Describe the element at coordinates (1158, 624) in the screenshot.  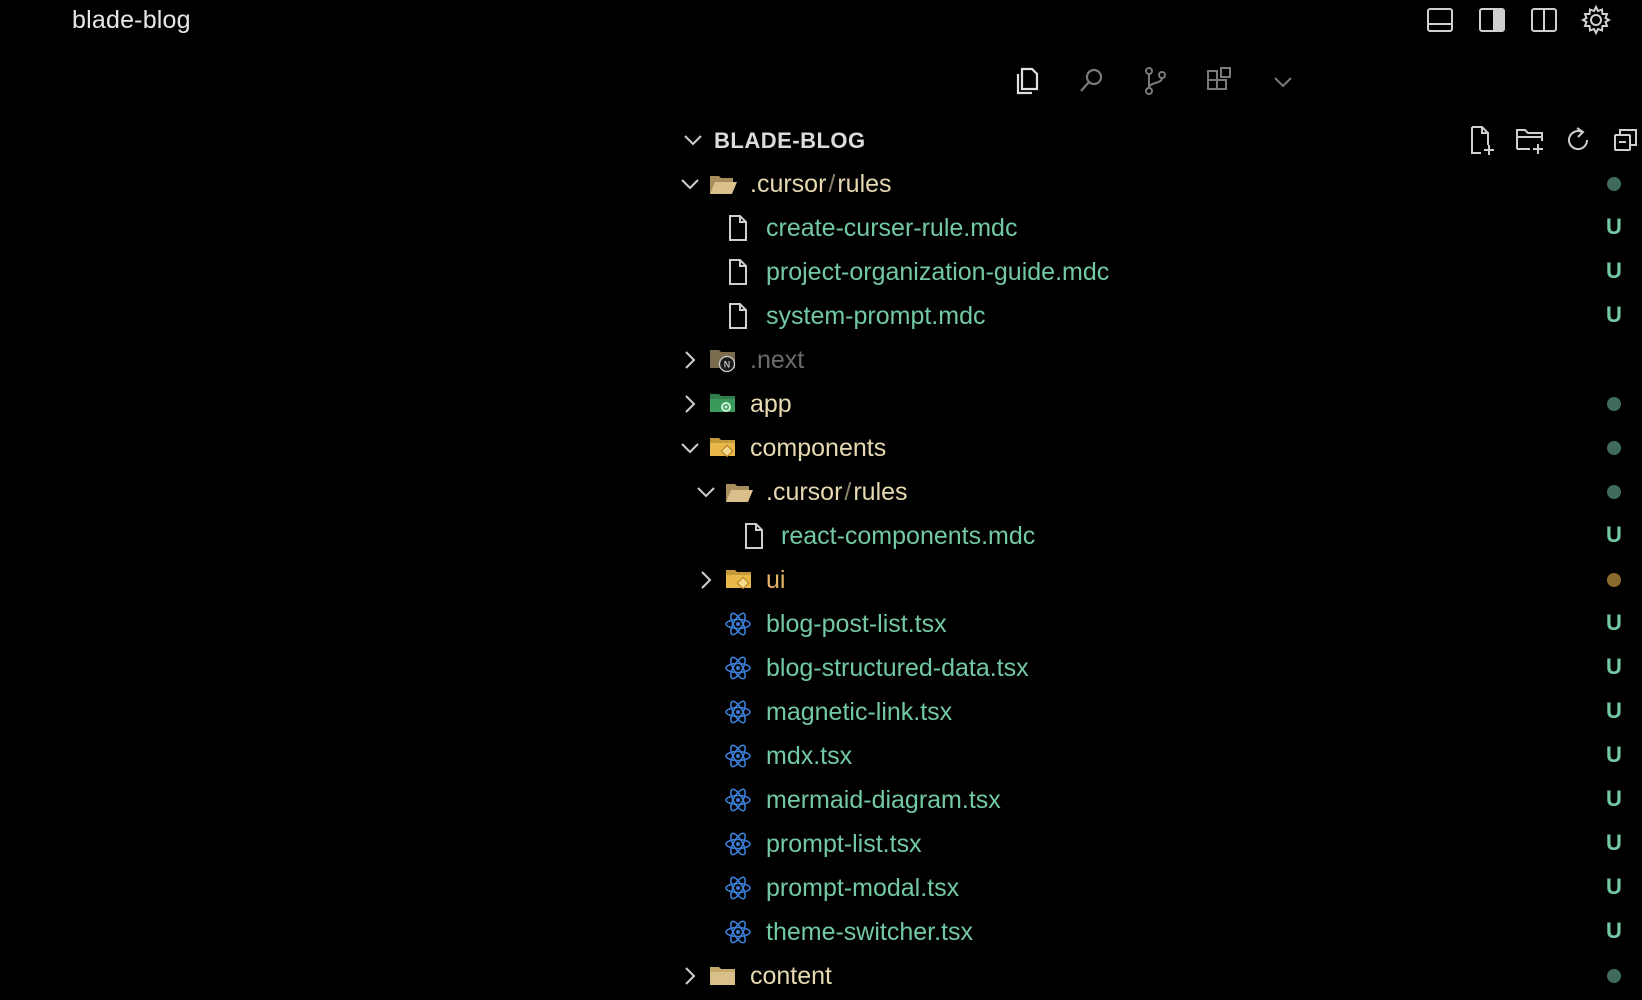
I see `tree-file-row: blog-post-list.tsx U` at that location.